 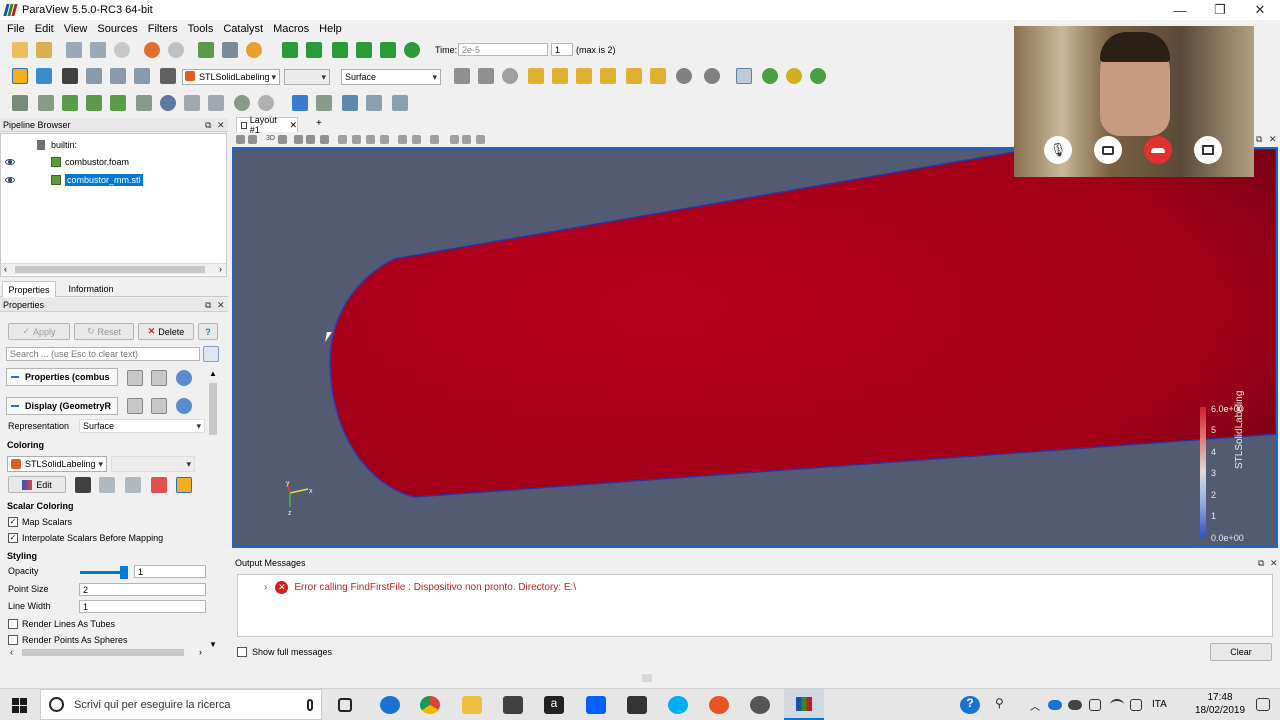 I want to click on reset-range-icon, so click(x=70, y=76).